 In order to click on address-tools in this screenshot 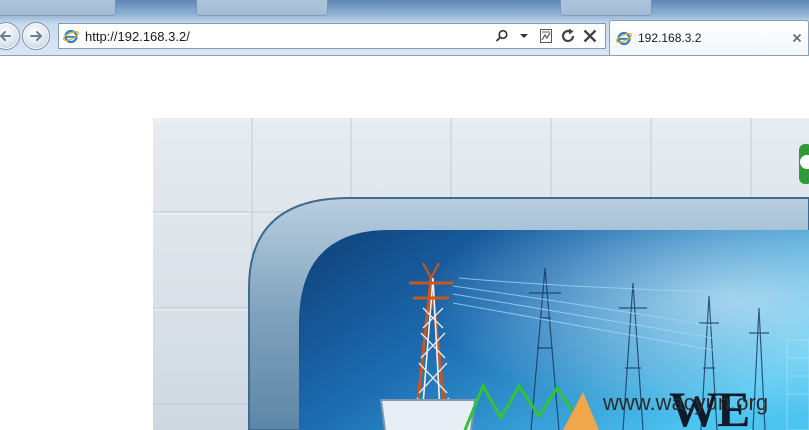, I will do `click(548, 36)`.